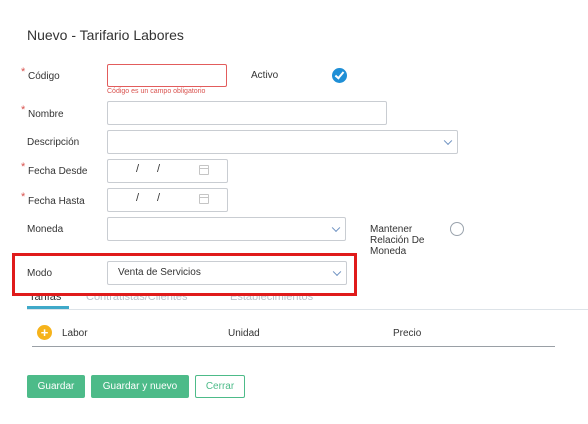 This screenshot has width=588, height=424. Describe the element at coordinates (244, 333) in the screenshot. I see `column-header-unidad: Unidad` at that location.